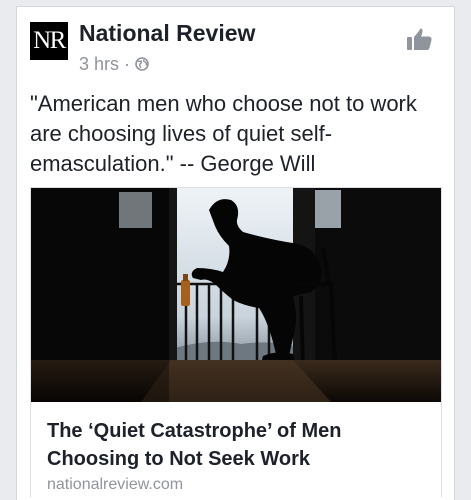 This screenshot has width=471, height=500. I want to click on globe-icon, so click(142, 64).